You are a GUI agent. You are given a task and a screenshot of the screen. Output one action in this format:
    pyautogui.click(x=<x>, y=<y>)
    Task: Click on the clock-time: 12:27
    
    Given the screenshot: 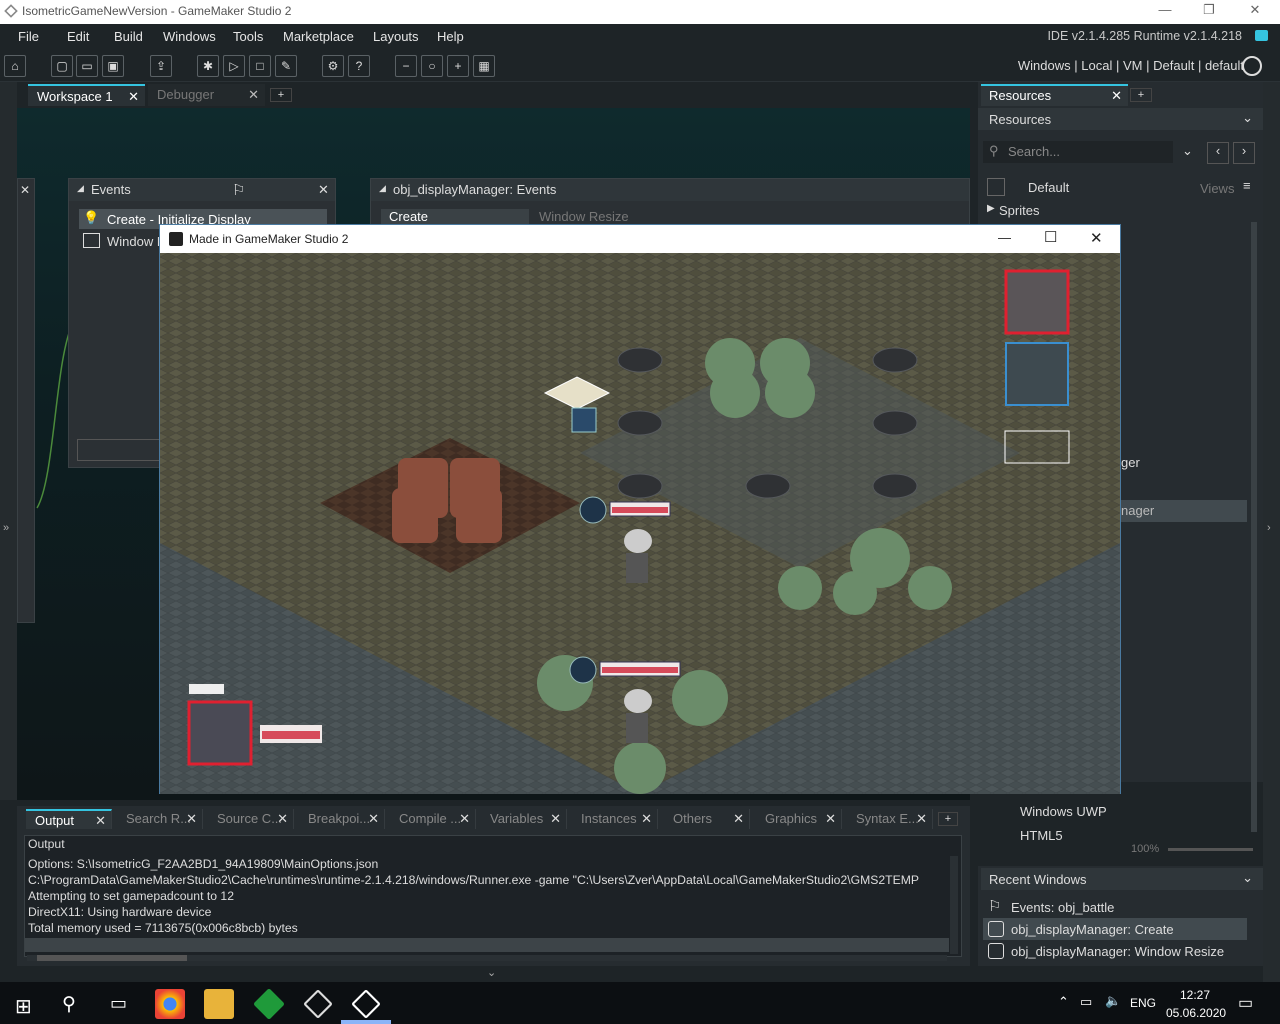 What is the action you would take?
    pyautogui.click(x=1195, y=995)
    